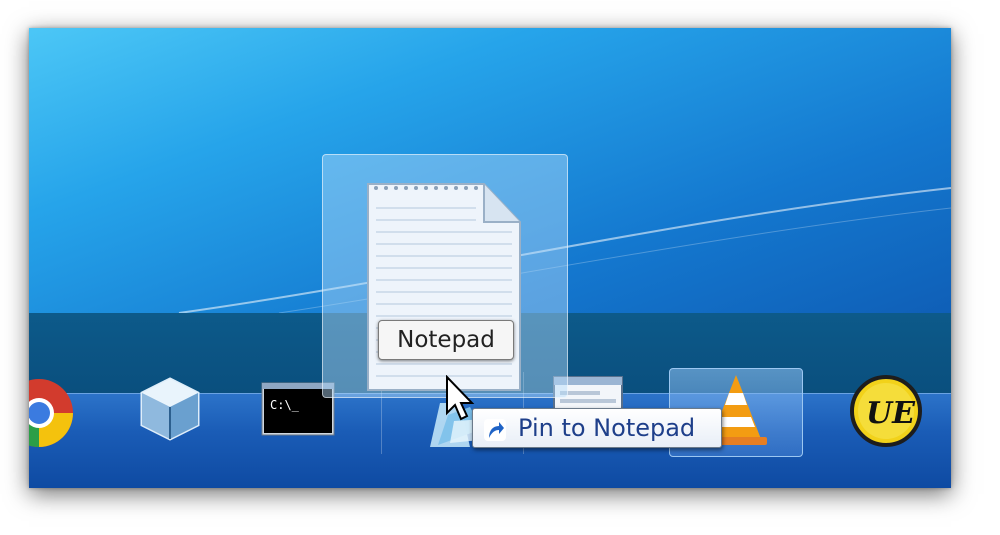 This screenshot has height=535, width=1000. What do you see at coordinates (39, 413) in the screenshot?
I see `chrome-icon` at bounding box center [39, 413].